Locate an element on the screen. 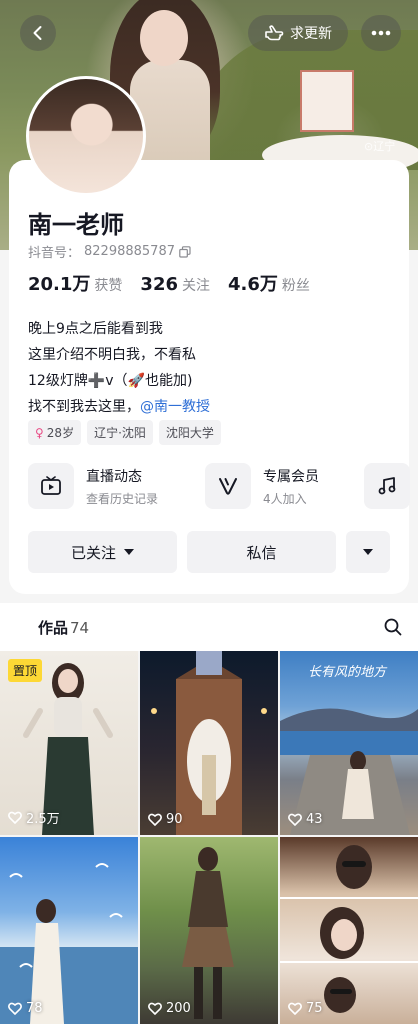  video-thumbnail: 置顶 2.5万 is located at coordinates (69, 743).